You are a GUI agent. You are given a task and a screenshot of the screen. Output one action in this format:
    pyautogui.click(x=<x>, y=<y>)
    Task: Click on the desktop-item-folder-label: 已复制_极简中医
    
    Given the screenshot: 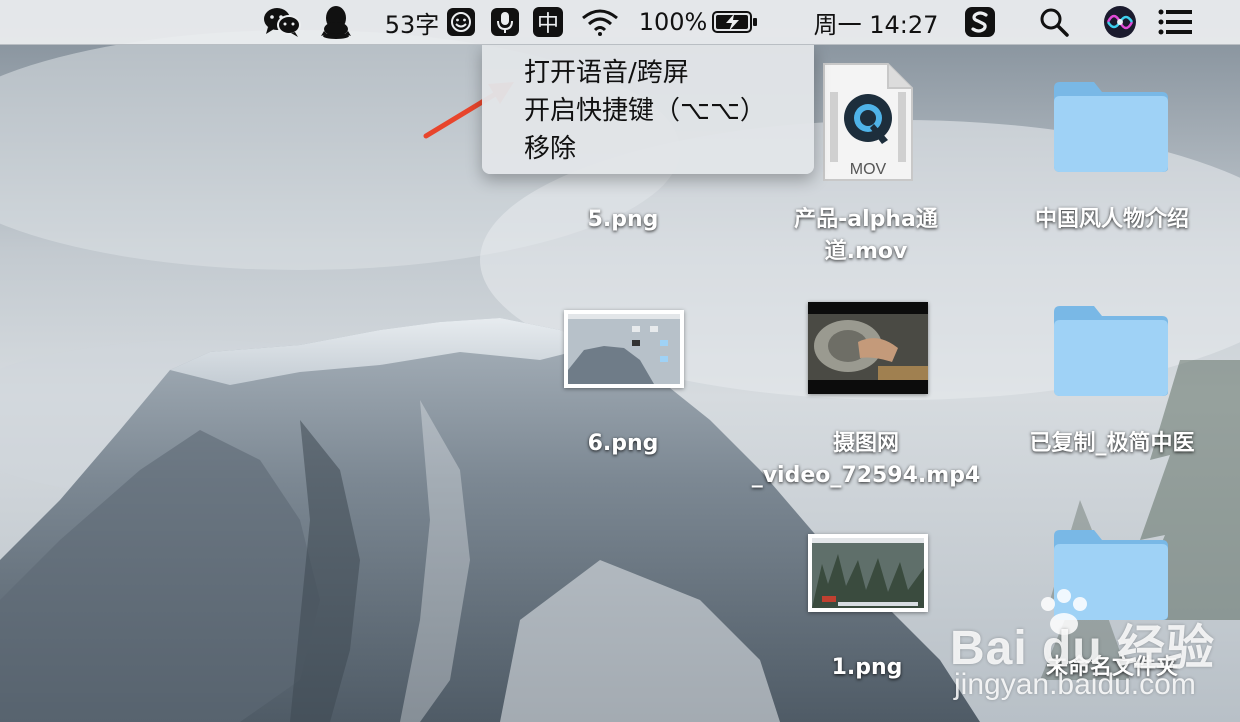 What is the action you would take?
    pyautogui.click(x=1112, y=444)
    